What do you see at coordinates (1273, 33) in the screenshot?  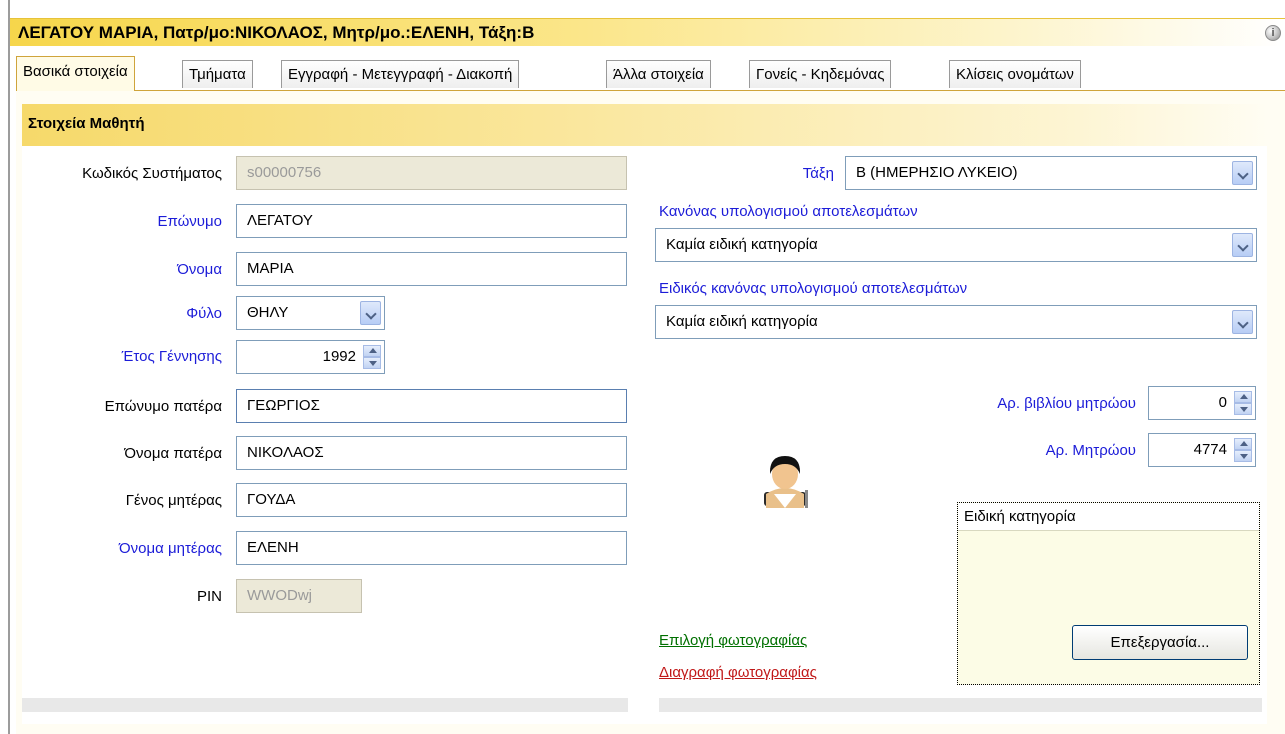 I see `info-icon: i` at bounding box center [1273, 33].